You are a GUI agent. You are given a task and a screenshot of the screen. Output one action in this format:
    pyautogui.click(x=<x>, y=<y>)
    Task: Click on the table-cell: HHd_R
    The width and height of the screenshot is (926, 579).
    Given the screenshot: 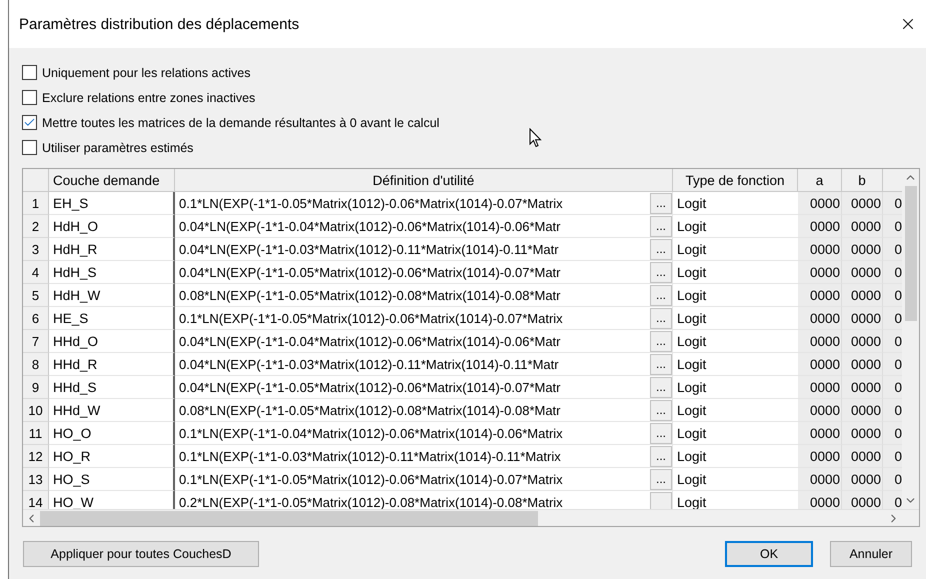 What is the action you would take?
    pyautogui.click(x=112, y=364)
    